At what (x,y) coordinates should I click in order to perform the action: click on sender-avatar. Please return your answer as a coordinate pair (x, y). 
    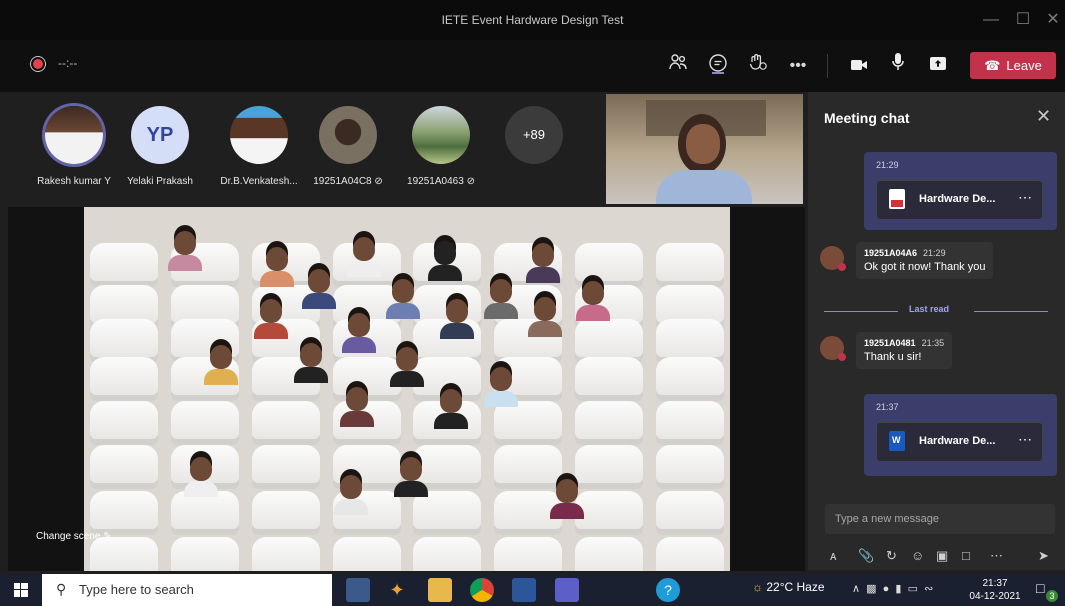
    Looking at the image, I should click on (833, 258).